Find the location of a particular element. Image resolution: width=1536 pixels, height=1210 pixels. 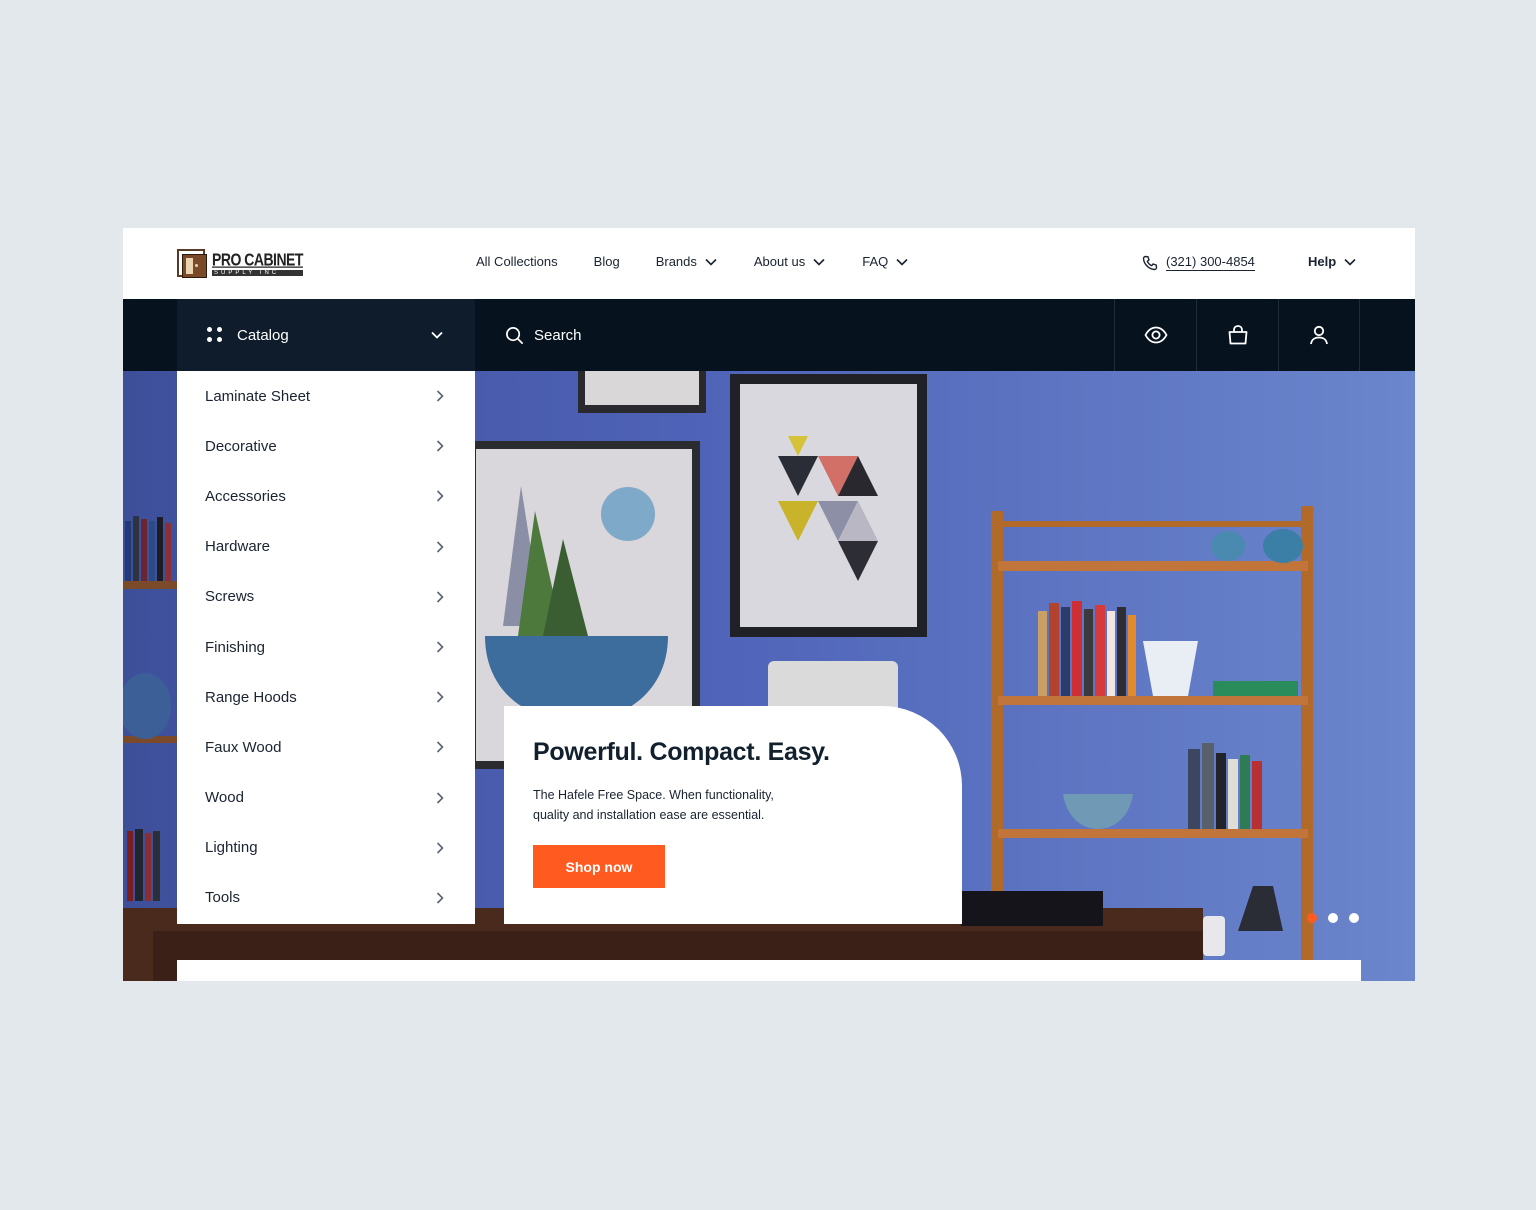

nav-label: Brands is located at coordinates (676, 261).